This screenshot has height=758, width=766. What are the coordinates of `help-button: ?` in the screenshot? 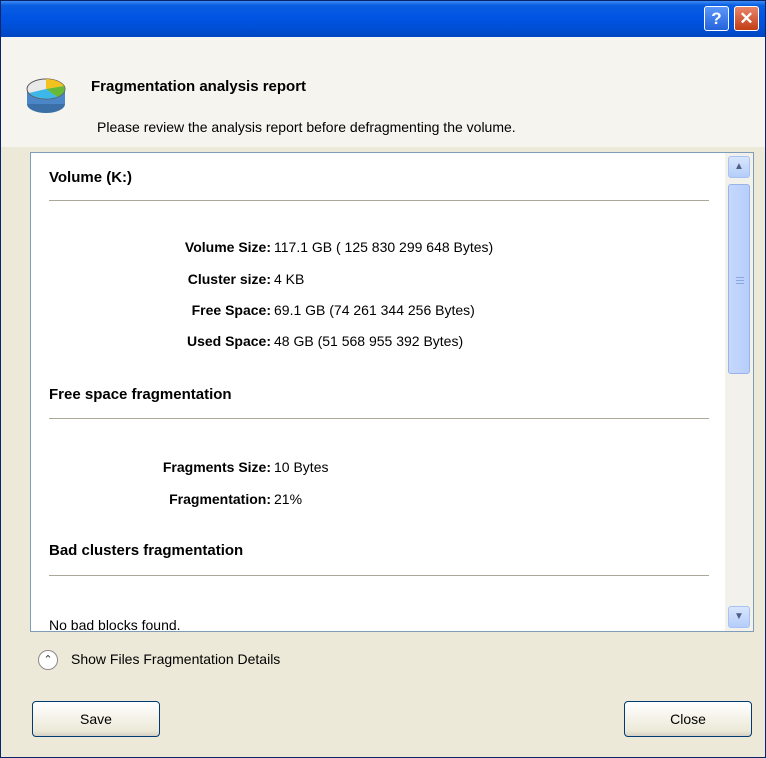 It's located at (716, 18).